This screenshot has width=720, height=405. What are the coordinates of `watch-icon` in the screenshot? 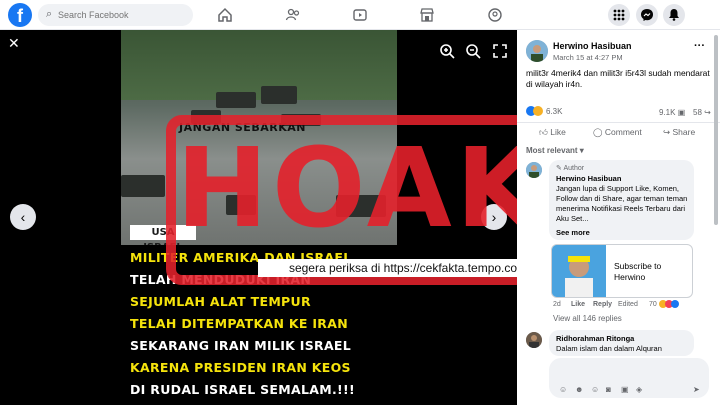 It's located at (360, 15).